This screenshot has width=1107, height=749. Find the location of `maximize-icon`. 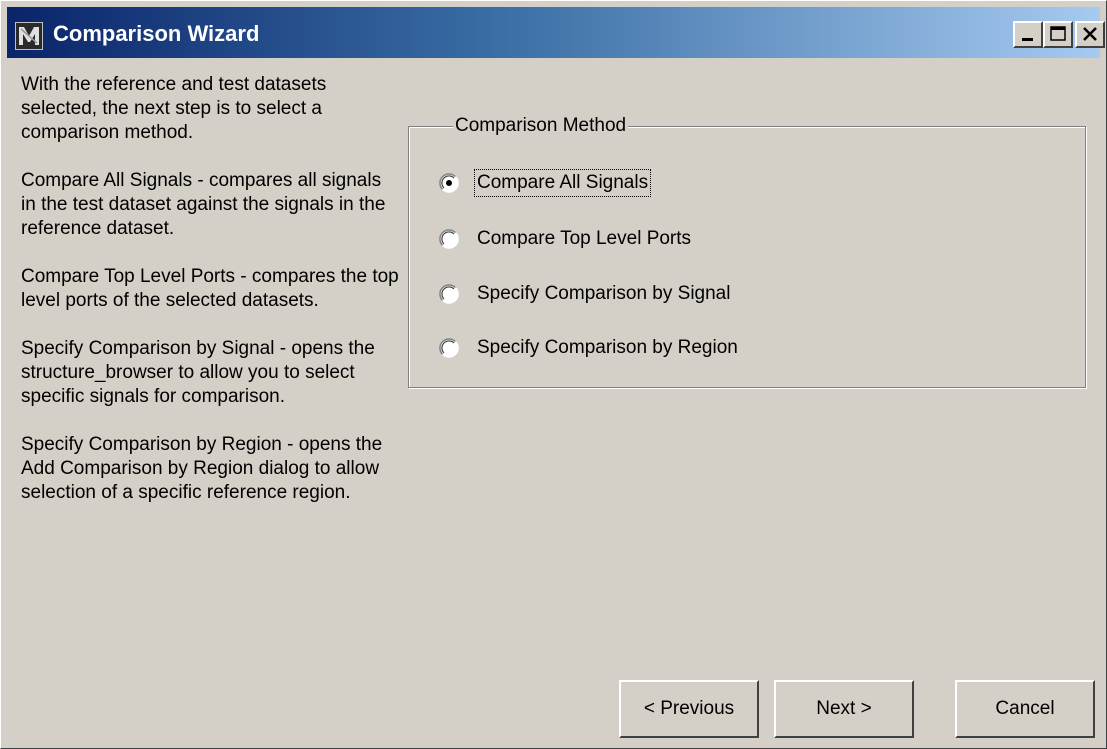

maximize-icon is located at coordinates (1058, 33).